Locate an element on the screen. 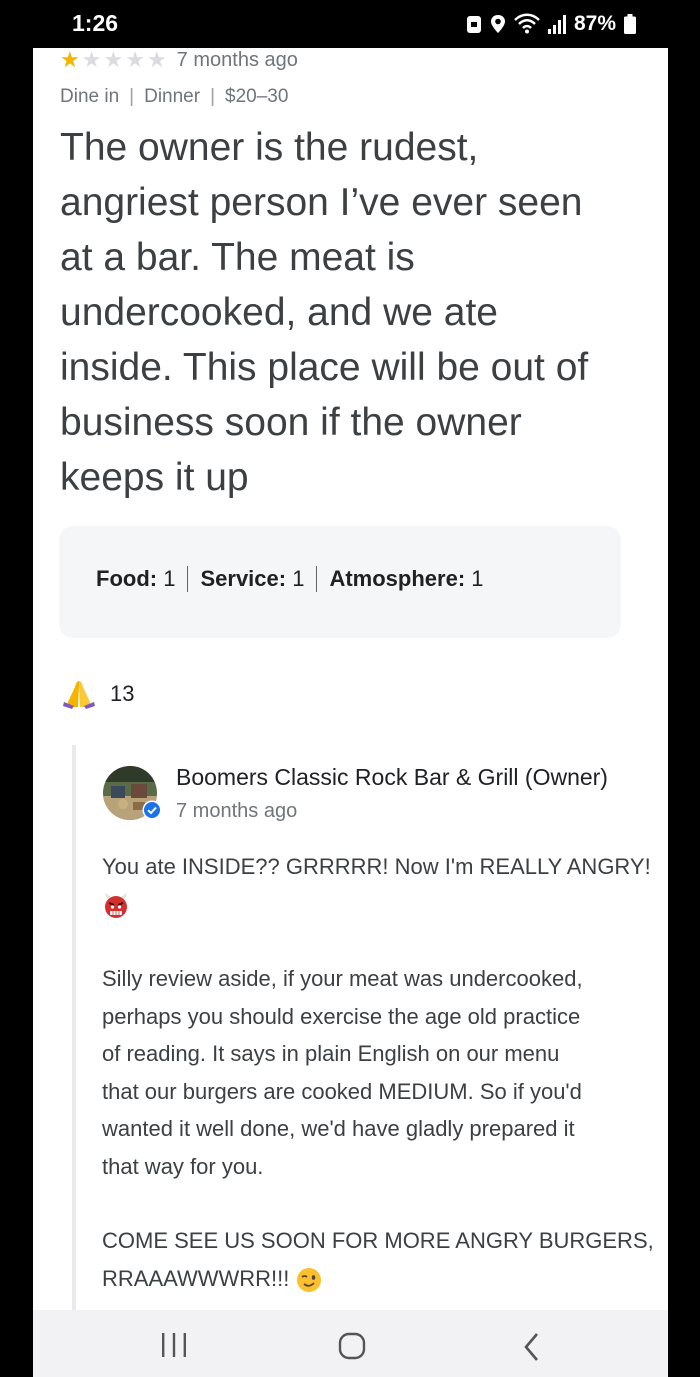 Image resolution: width=700 pixels, height=1377 pixels. review-date: 7 months ago is located at coordinates (237, 59).